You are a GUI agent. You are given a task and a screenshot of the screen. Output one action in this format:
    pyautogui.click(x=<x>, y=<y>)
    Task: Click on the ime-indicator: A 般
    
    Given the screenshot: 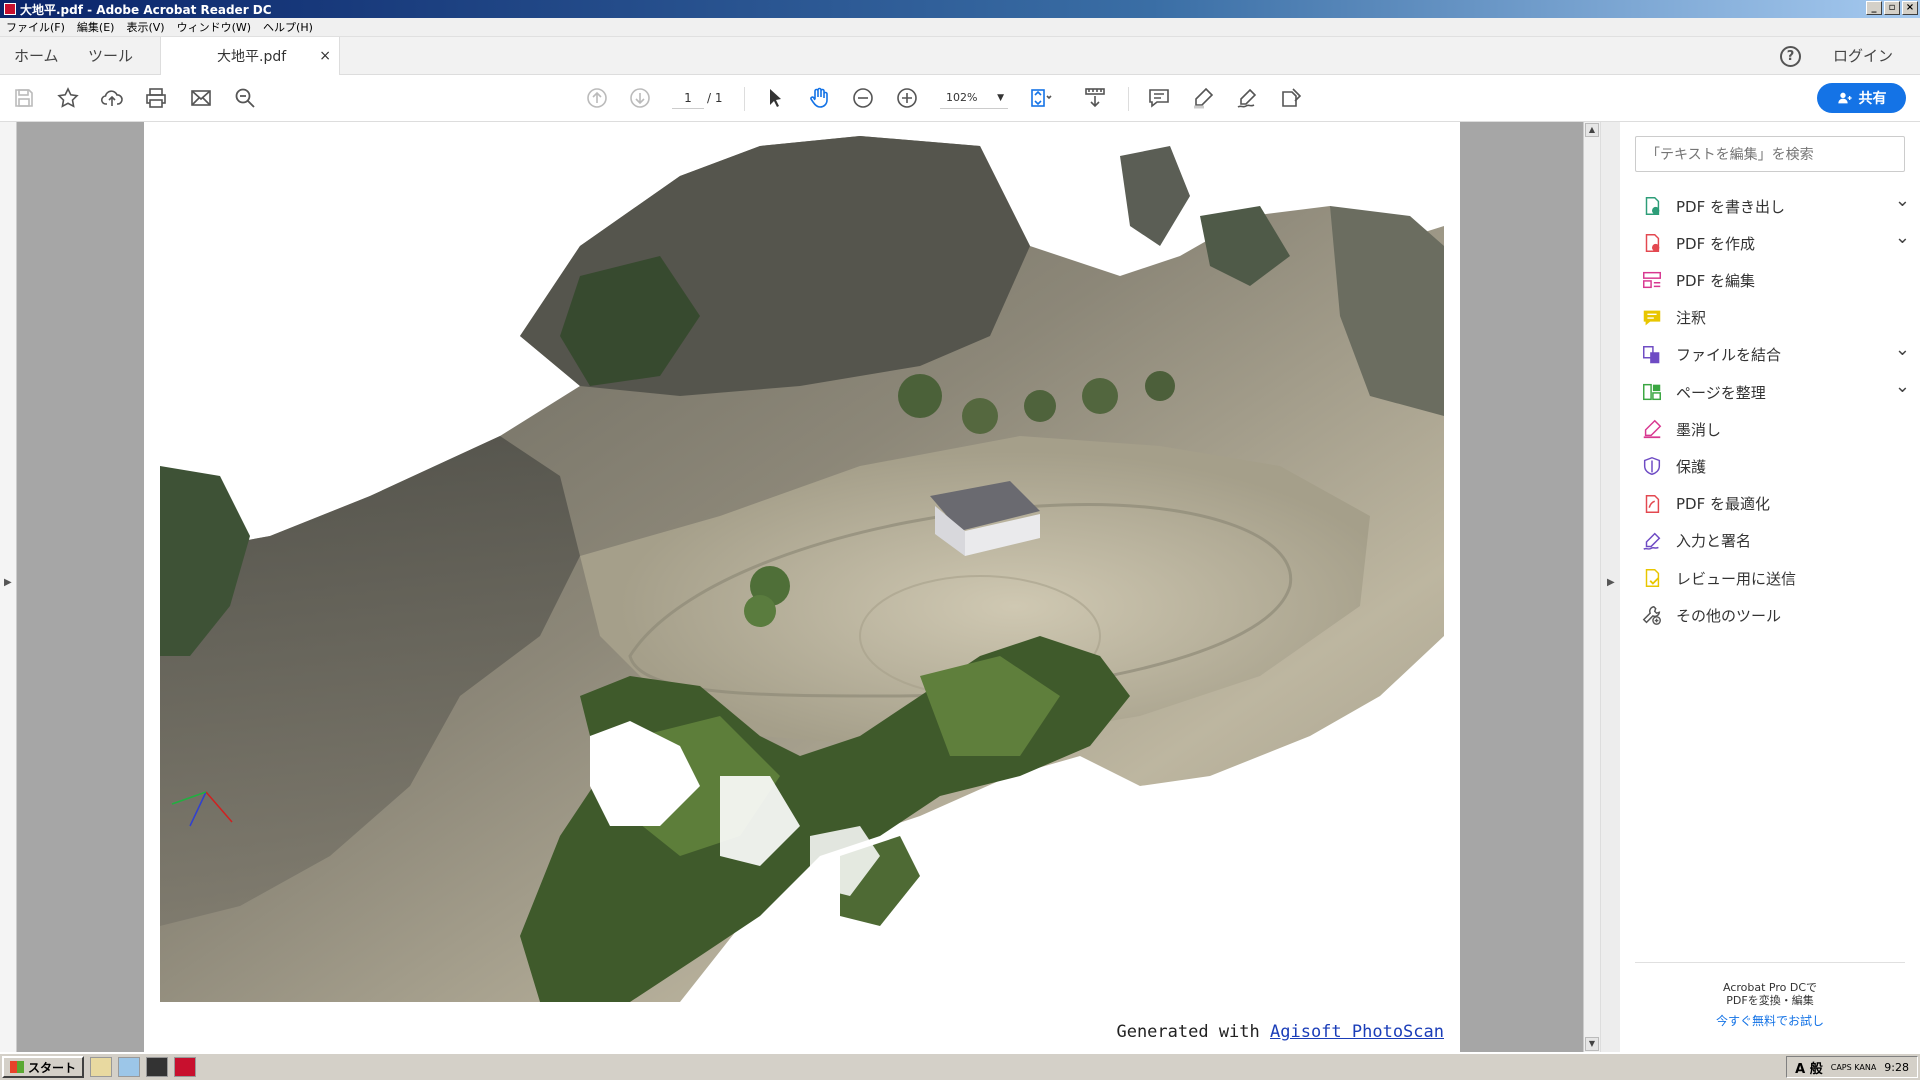 What is the action you would take?
    pyautogui.click(x=1809, y=1067)
    